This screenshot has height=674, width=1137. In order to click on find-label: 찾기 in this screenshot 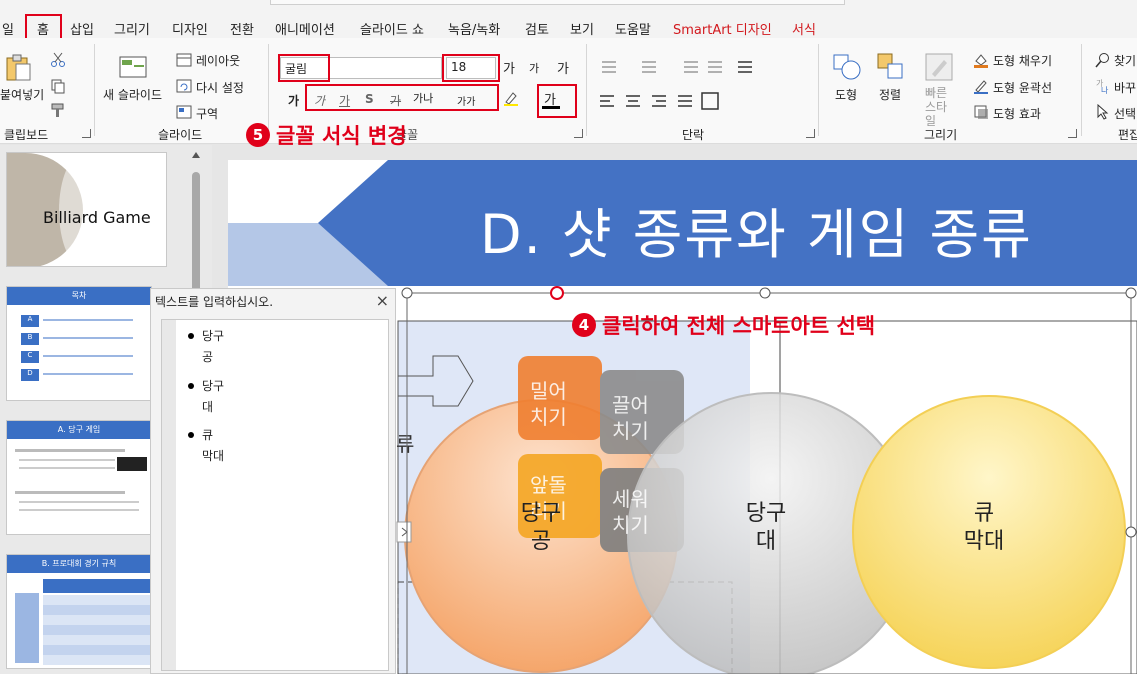, I will do `click(1125, 60)`.